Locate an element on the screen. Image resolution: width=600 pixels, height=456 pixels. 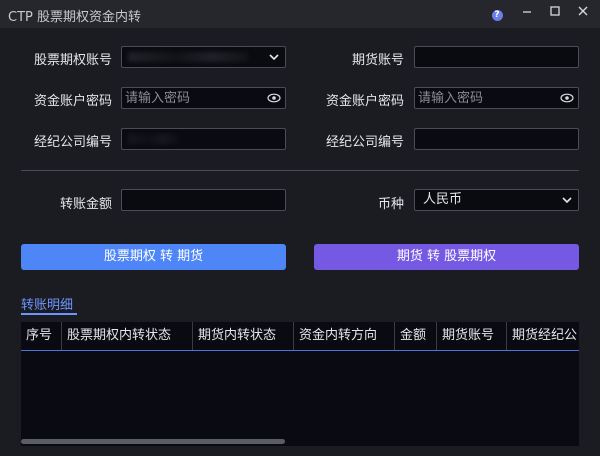
amount-input is located at coordinates (203, 200).